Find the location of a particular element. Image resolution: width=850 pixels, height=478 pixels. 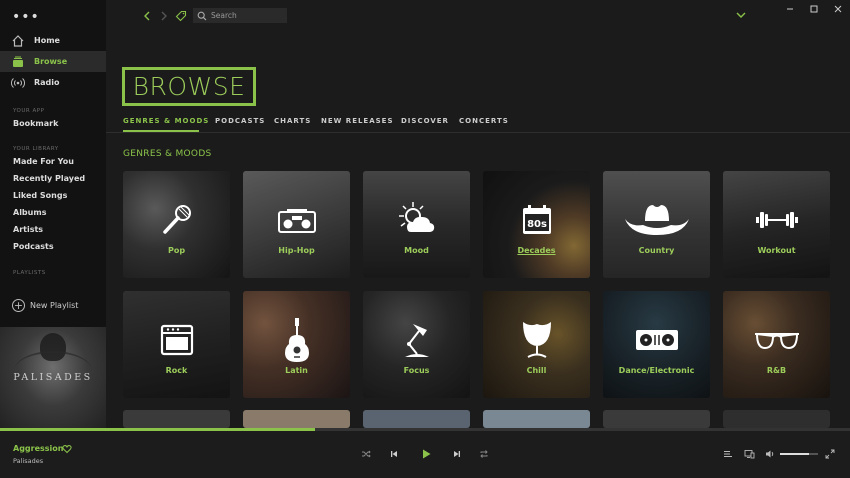

tab-podcasts: PODCASTS is located at coordinates (240, 121).